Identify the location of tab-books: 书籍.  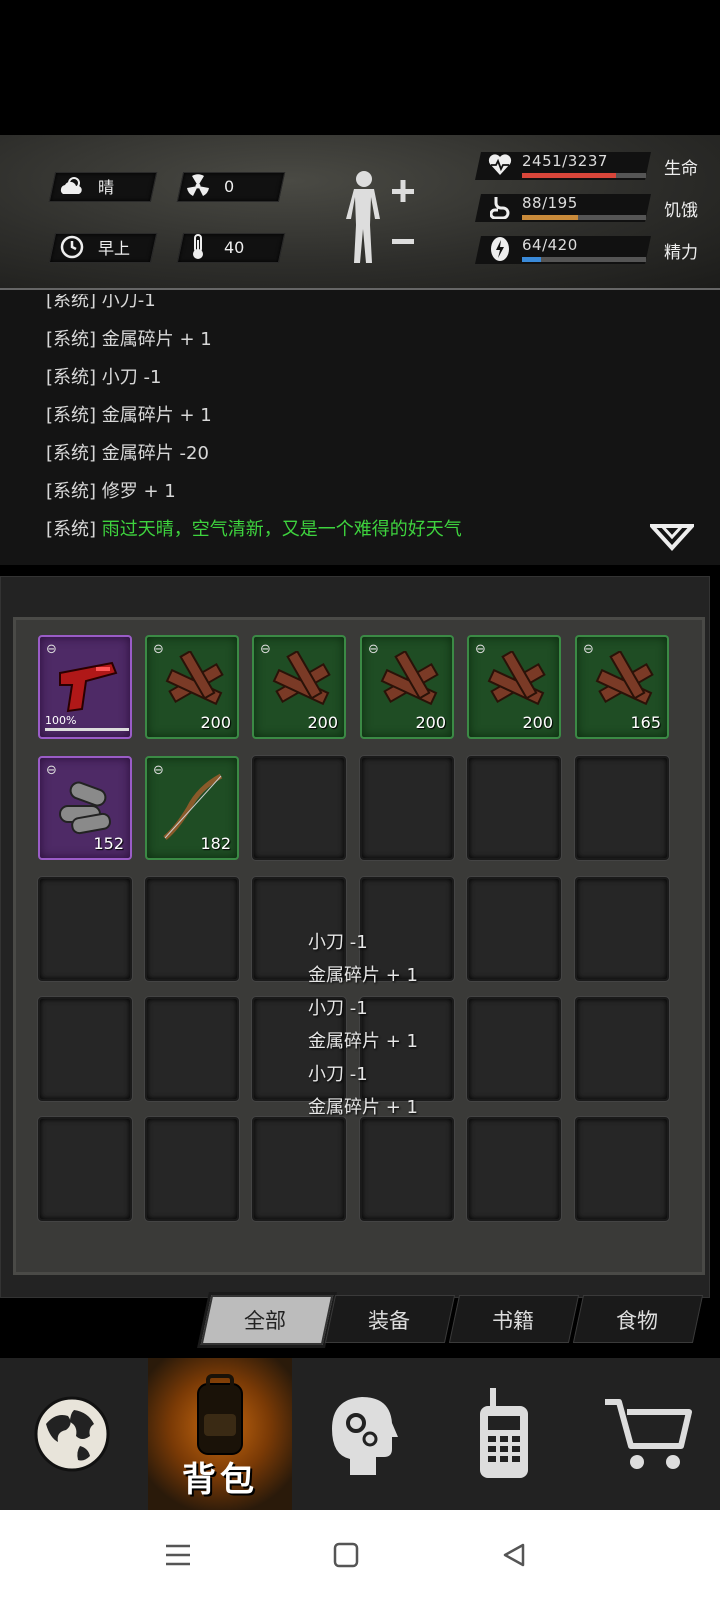
(513, 1320).